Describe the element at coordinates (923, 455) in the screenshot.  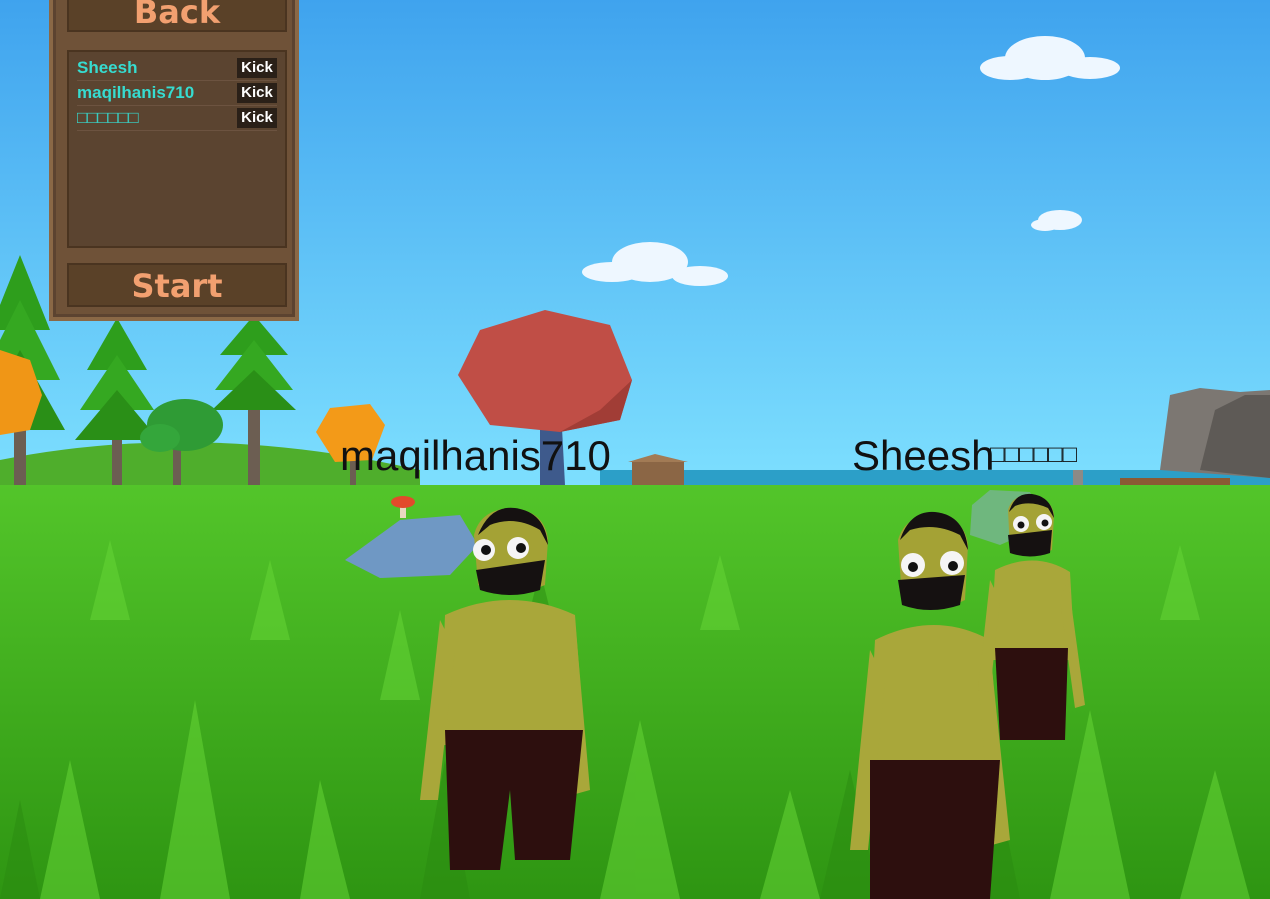
I see `nametag-sheesh: Sheesh` at that location.